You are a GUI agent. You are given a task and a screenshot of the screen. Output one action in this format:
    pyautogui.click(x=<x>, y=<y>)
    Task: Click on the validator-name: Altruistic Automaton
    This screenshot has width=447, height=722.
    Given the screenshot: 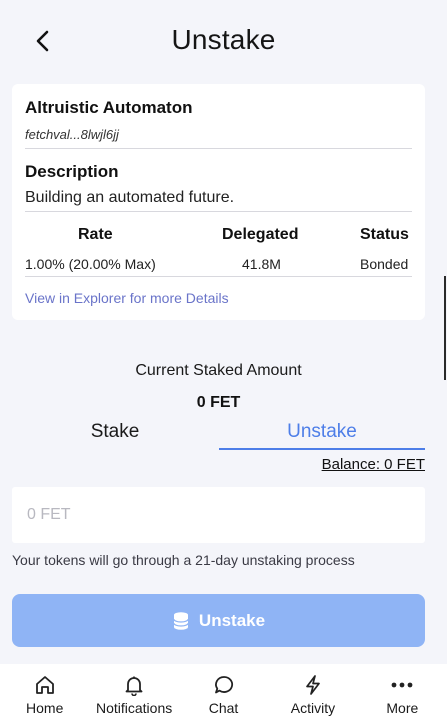 What is the action you would take?
    pyautogui.click(x=109, y=107)
    